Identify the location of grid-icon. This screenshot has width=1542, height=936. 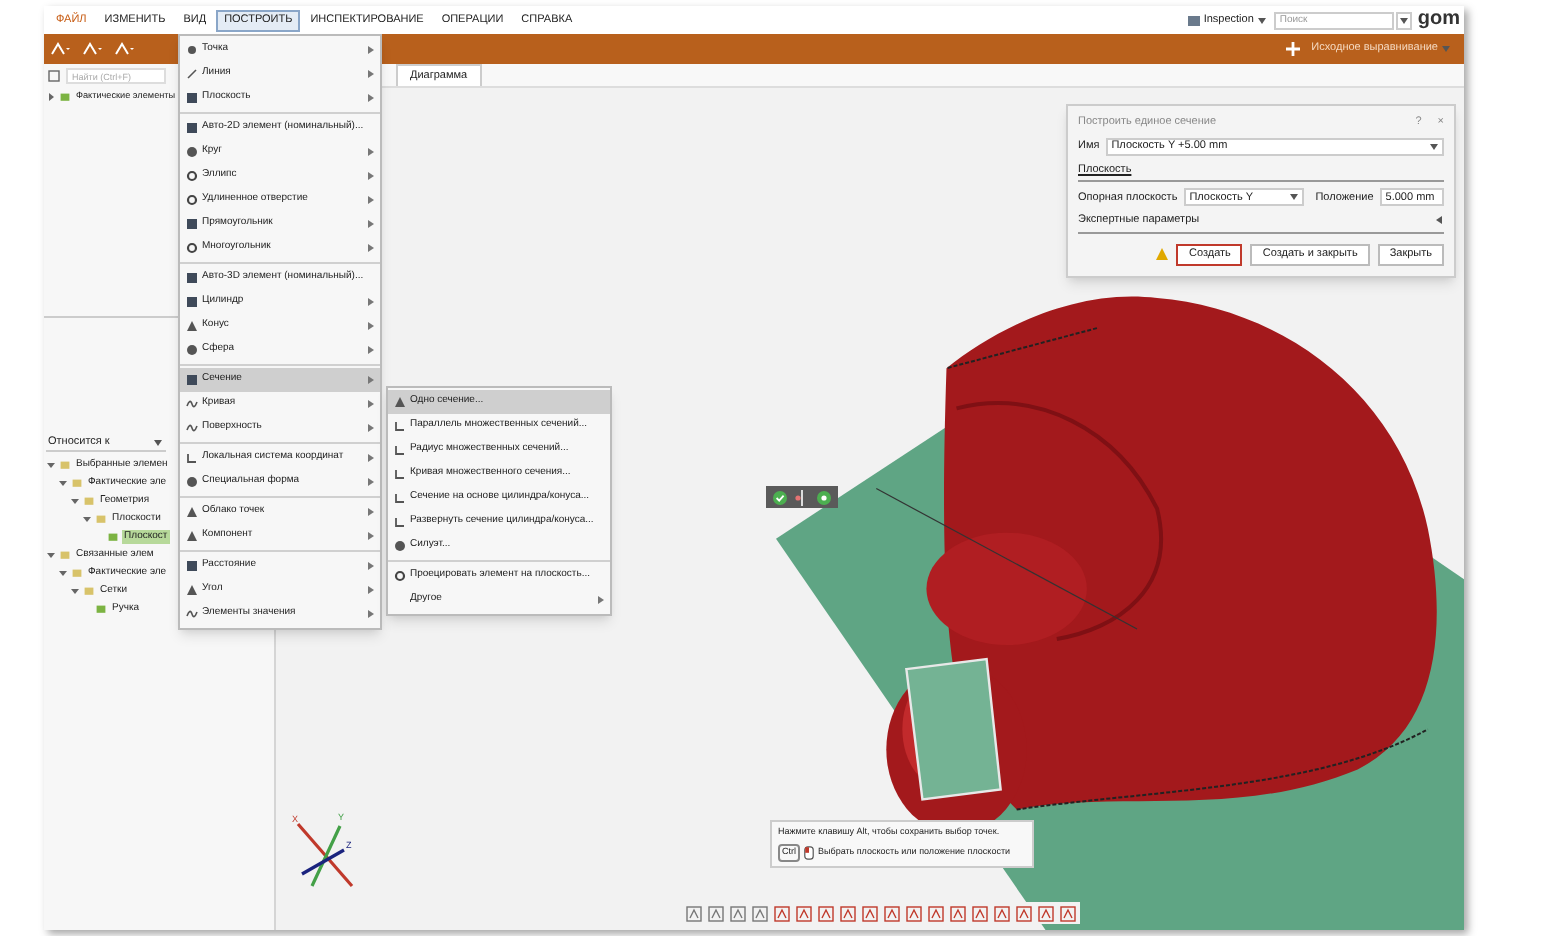
(1193, 20).